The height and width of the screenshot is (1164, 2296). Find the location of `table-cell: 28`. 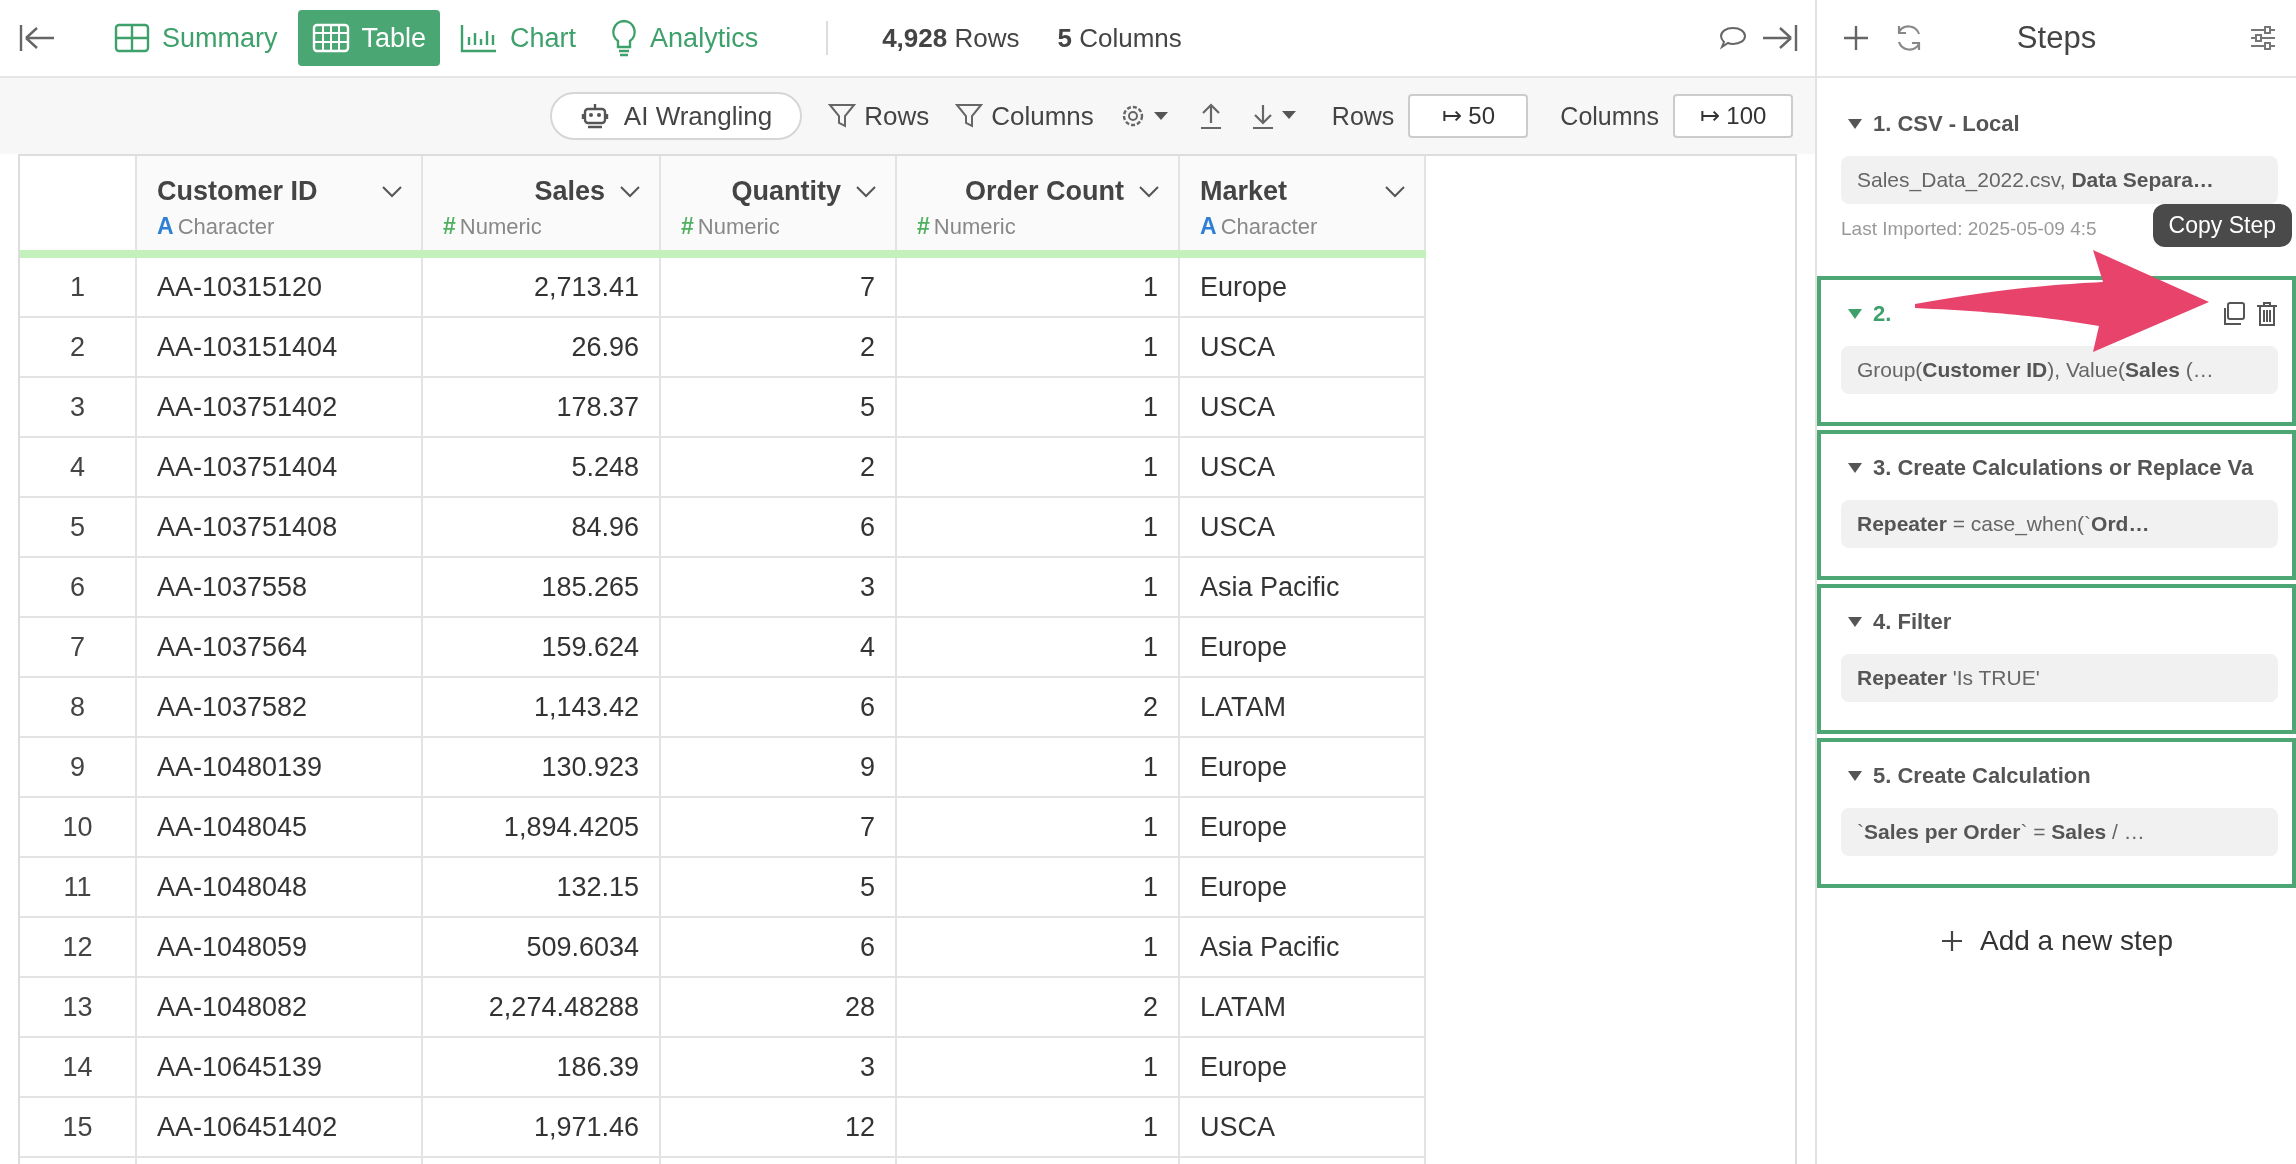

table-cell: 28 is located at coordinates (859, 1006).